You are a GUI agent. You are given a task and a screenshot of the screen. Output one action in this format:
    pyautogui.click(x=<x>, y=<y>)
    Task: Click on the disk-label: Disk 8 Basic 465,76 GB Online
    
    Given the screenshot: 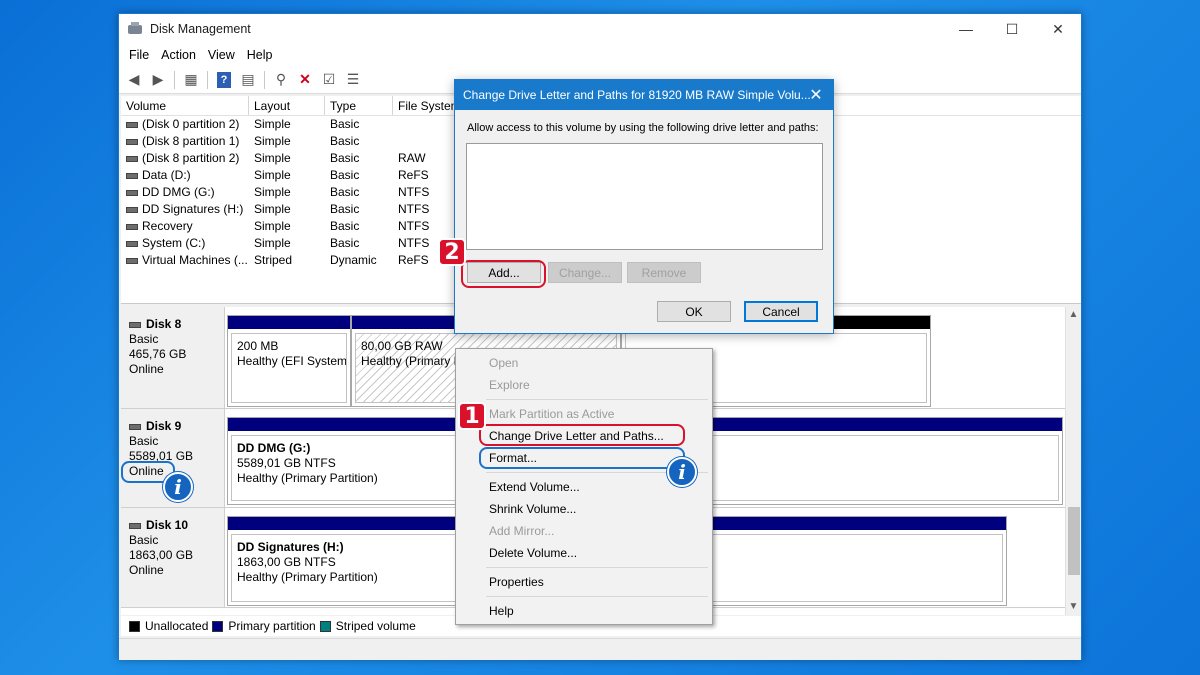 What is the action you would take?
    pyautogui.click(x=173, y=357)
    